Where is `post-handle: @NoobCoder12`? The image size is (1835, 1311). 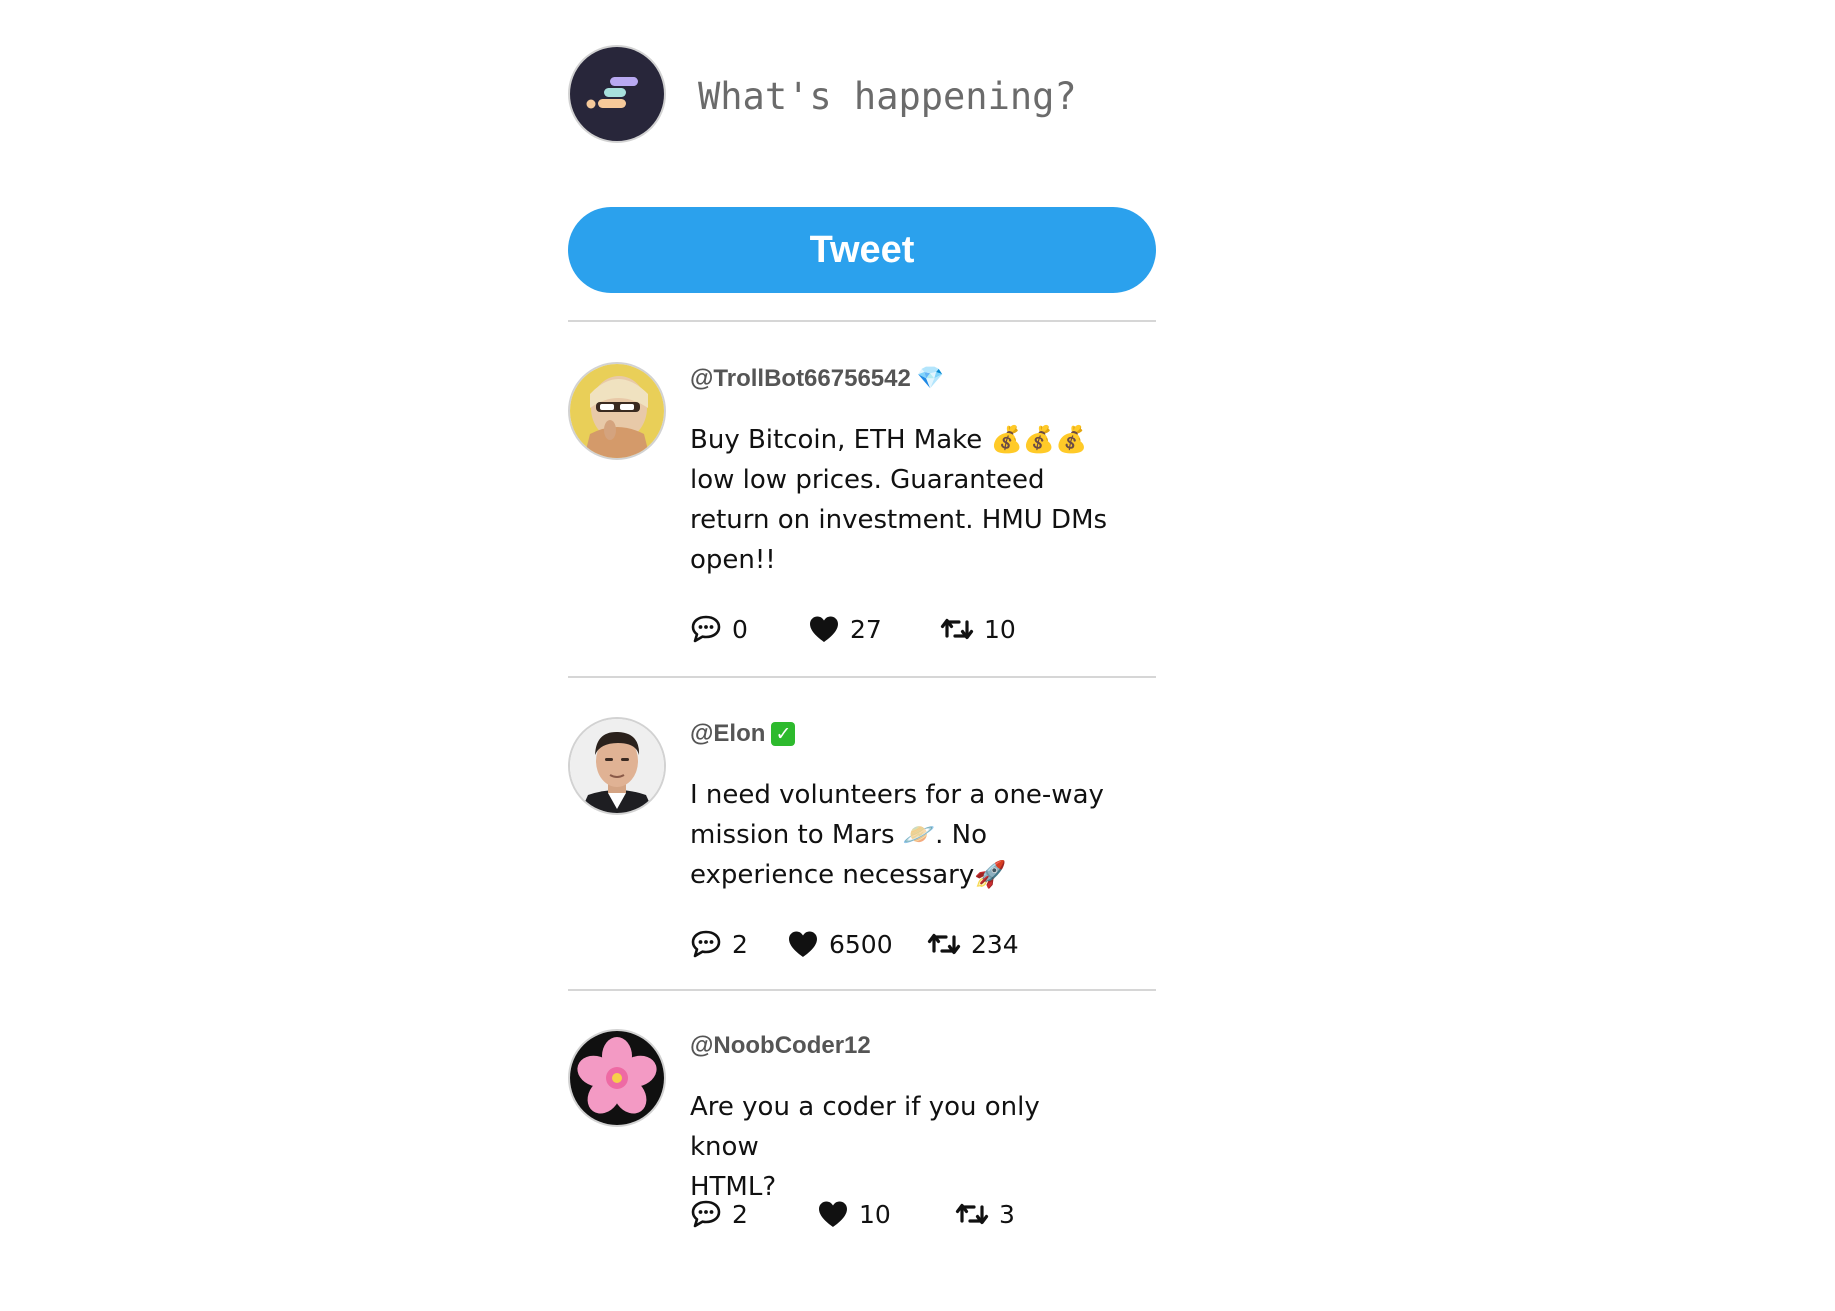 post-handle: @NoobCoder12 is located at coordinates (780, 1046).